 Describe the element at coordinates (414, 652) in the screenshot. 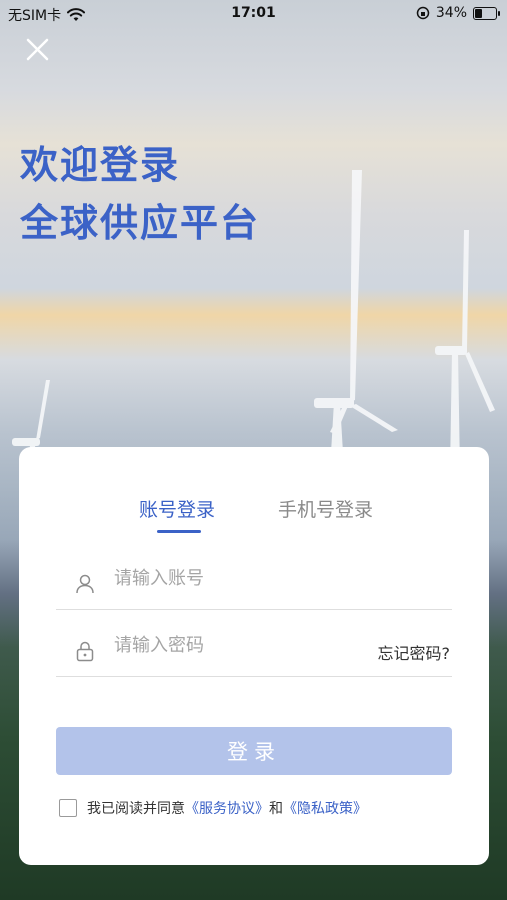

I see `forgot-password-link: 忘记密码?` at that location.